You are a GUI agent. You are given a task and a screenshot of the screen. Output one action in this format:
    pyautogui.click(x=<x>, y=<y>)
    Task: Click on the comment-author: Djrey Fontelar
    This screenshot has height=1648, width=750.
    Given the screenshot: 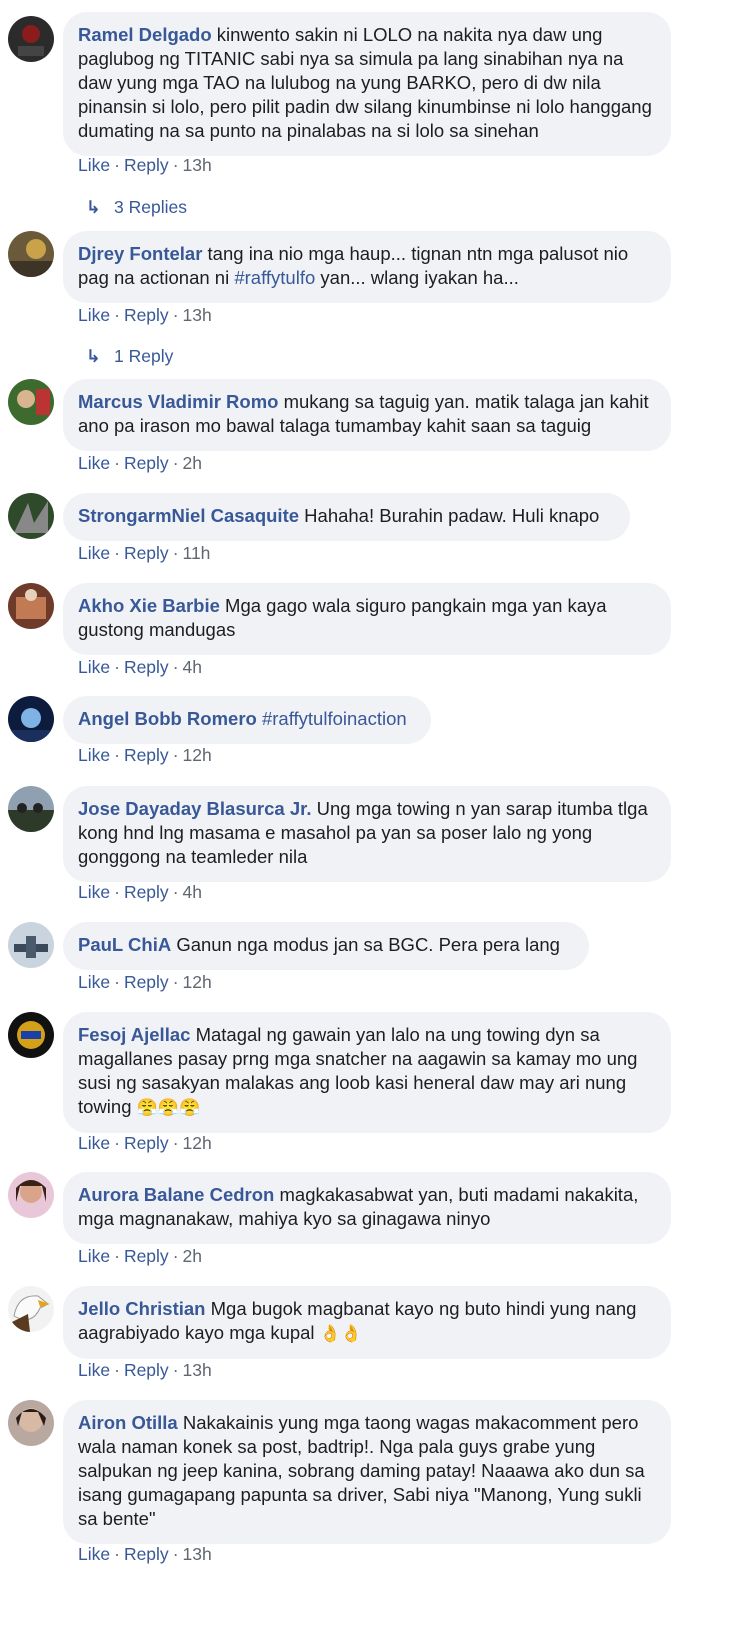 What is the action you would take?
    pyautogui.click(x=140, y=253)
    